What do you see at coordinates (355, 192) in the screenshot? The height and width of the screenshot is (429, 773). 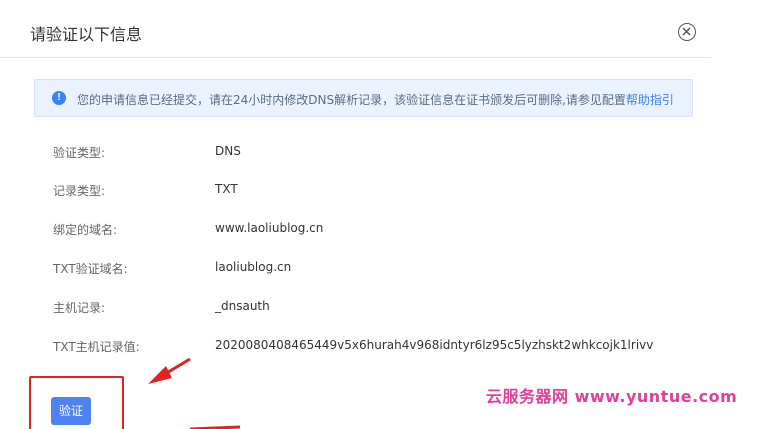 I see `field-row-record-type: 记录类型: TXT` at bounding box center [355, 192].